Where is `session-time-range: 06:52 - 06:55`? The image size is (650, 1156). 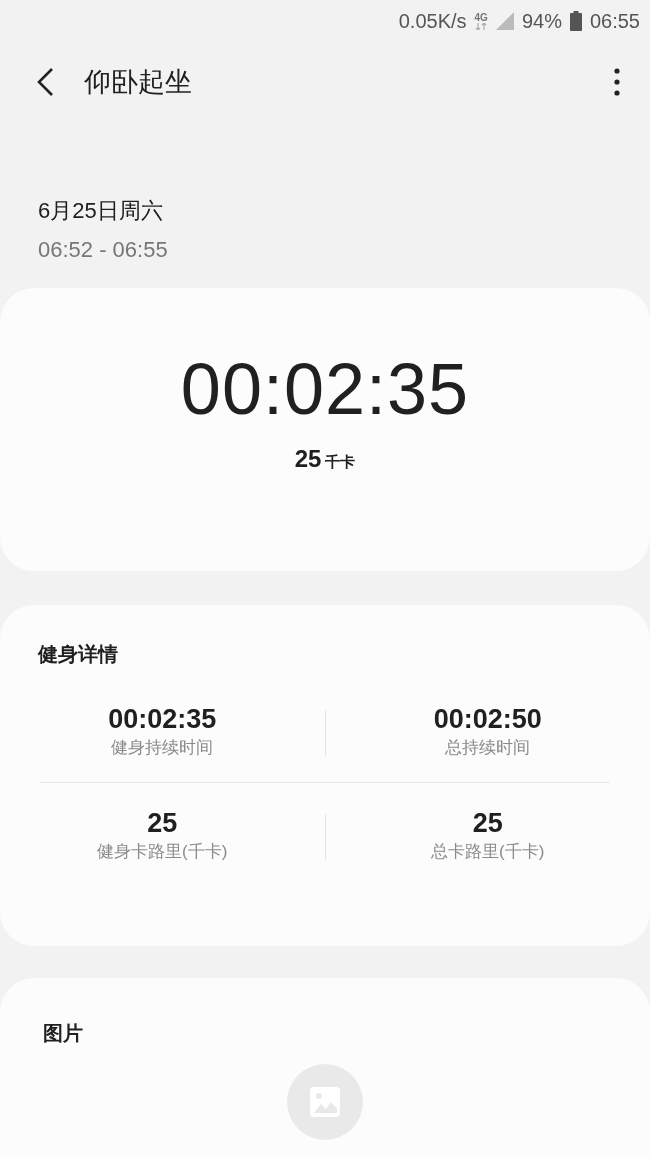
session-time-range: 06:52 - 06:55 is located at coordinates (103, 250).